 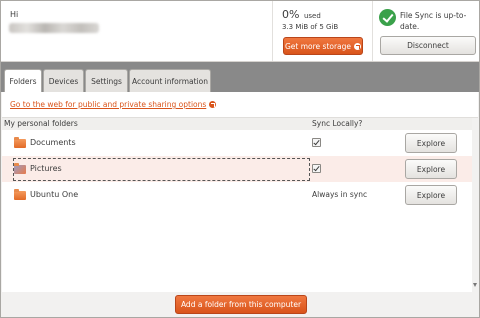 What do you see at coordinates (291, 14) in the screenshot?
I see `usage-percent-value: 0%` at bounding box center [291, 14].